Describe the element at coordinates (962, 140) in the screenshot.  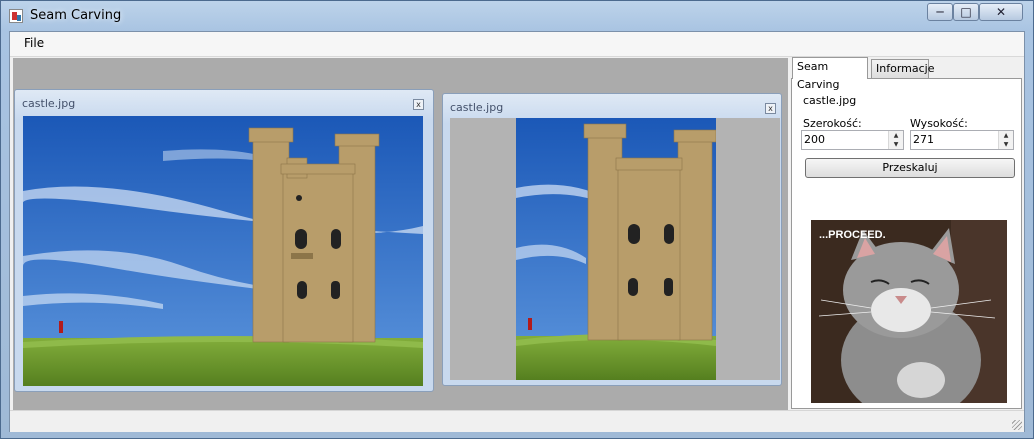
I see `height-input: 271 ▲ ▼` at that location.